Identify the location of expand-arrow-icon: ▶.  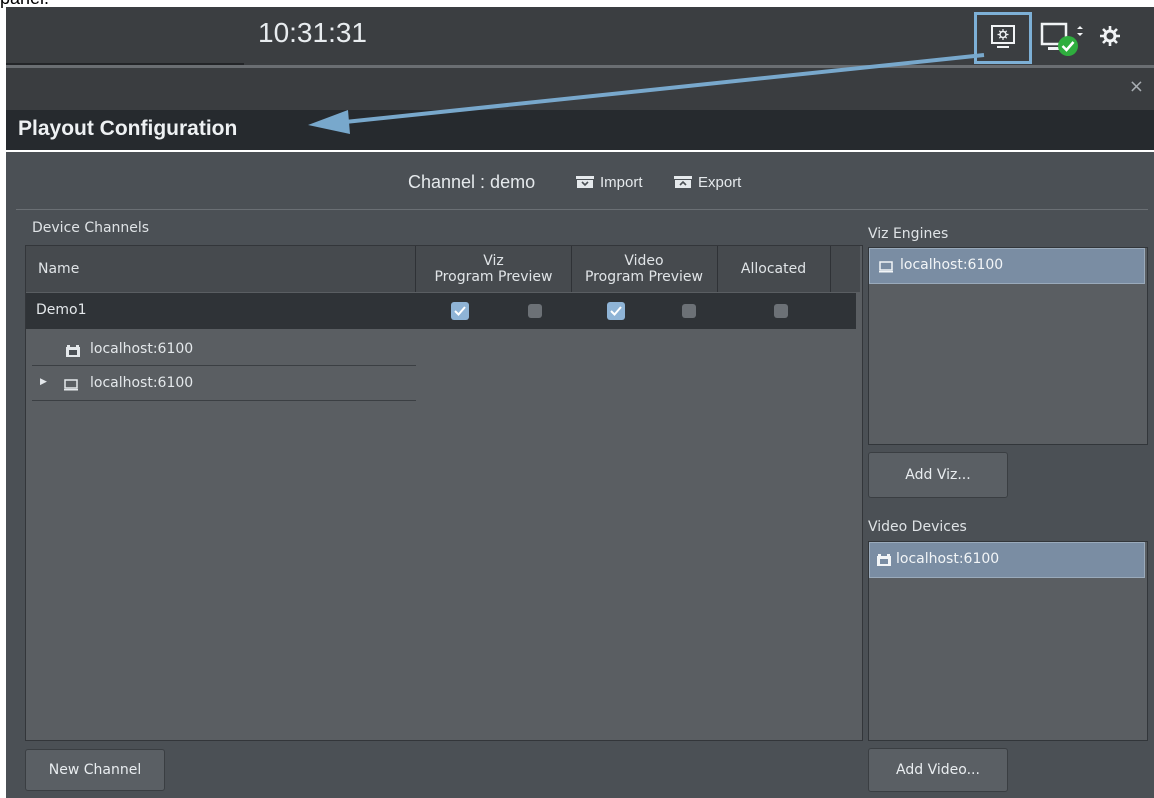
(43, 382).